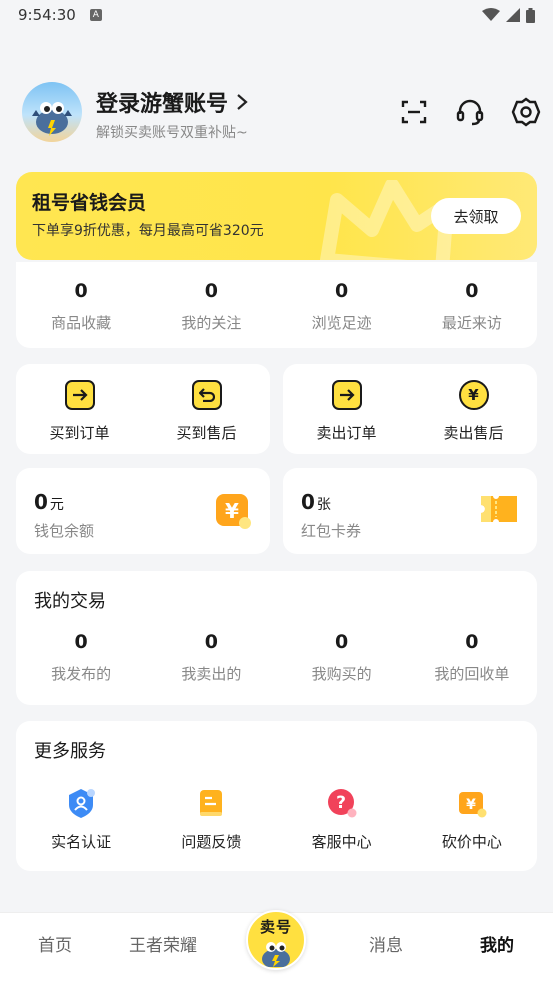 Image resolution: width=553 pixels, height=984 pixels. Describe the element at coordinates (162, 104) in the screenshot. I see `login-title: 登录游蟹账号` at that location.